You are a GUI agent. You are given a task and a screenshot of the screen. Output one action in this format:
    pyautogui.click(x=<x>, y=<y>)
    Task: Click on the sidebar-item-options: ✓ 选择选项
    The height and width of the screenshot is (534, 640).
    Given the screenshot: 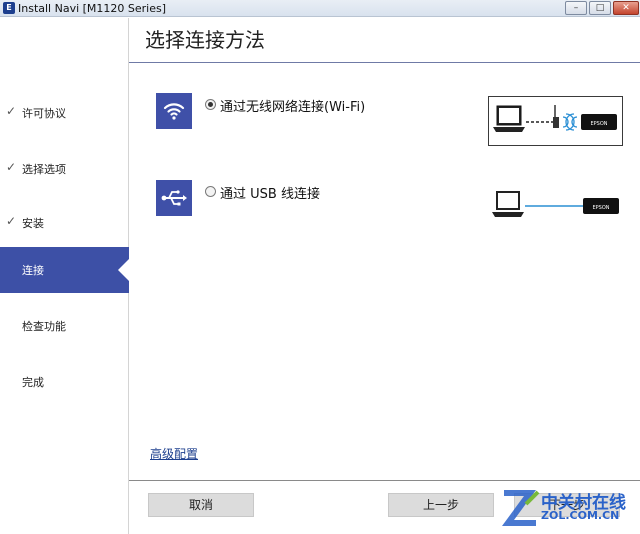 What is the action you would take?
    pyautogui.click(x=64, y=169)
    